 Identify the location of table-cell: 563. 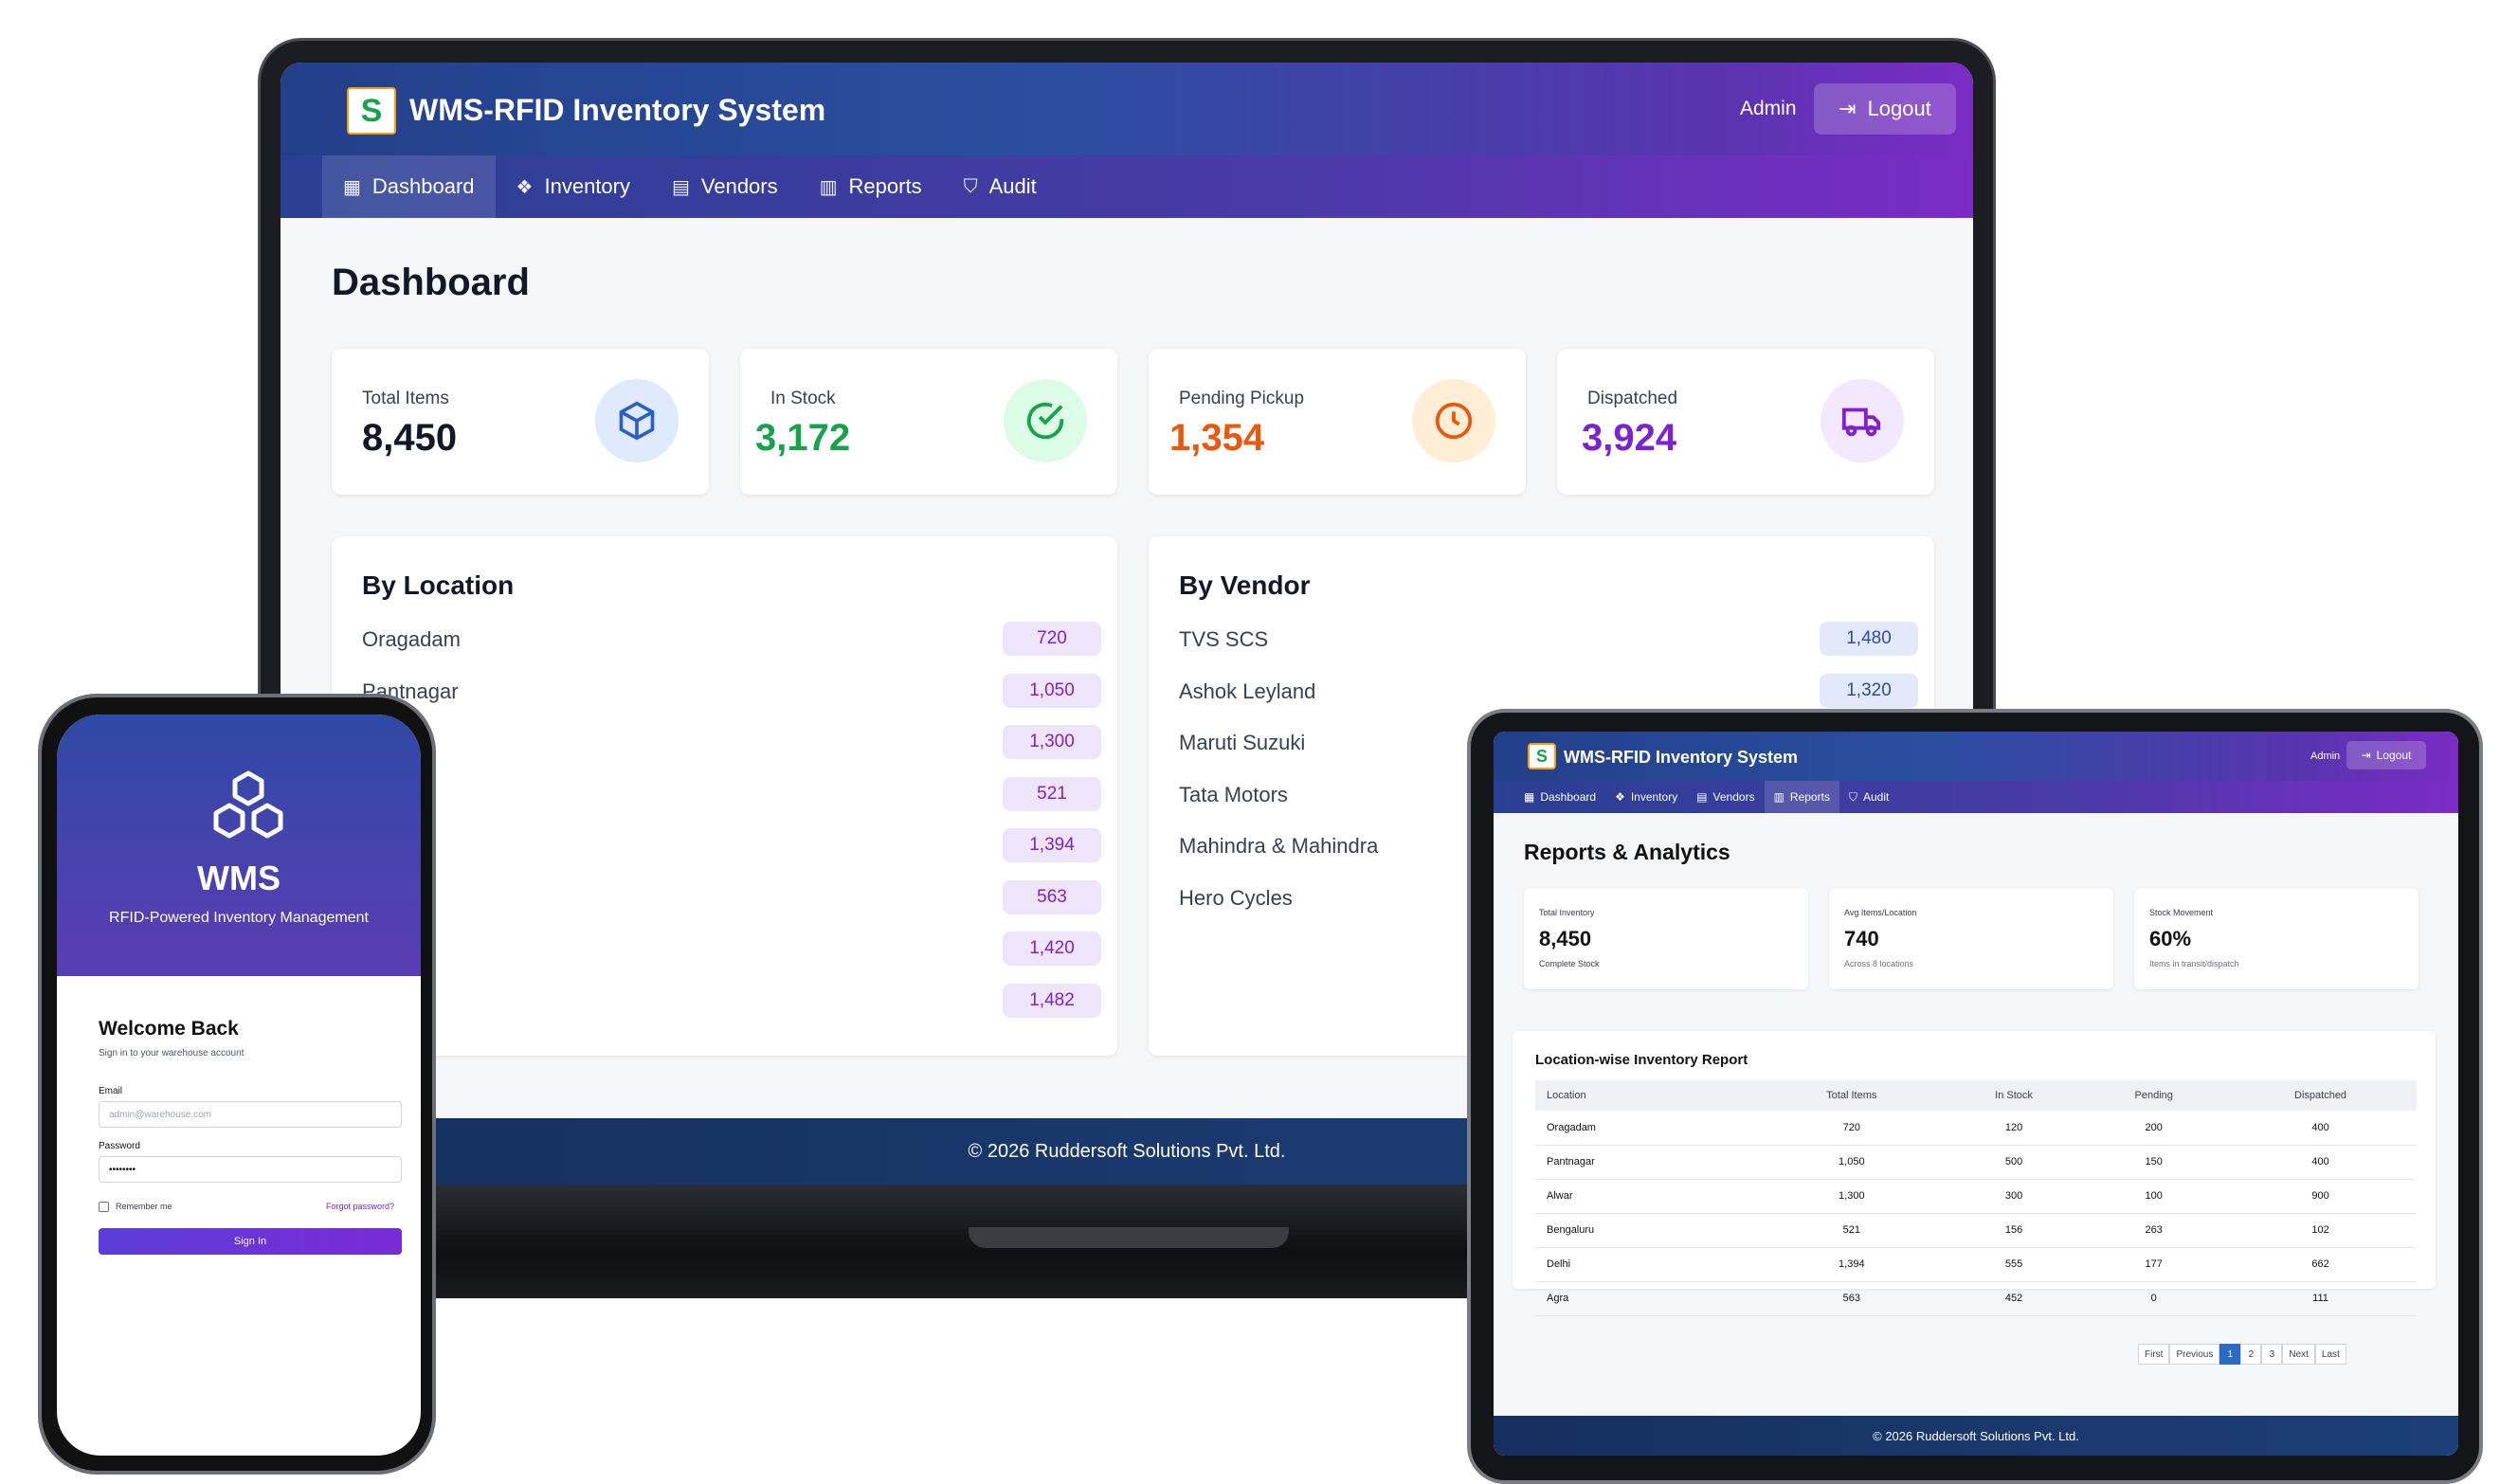
(1851, 1298).